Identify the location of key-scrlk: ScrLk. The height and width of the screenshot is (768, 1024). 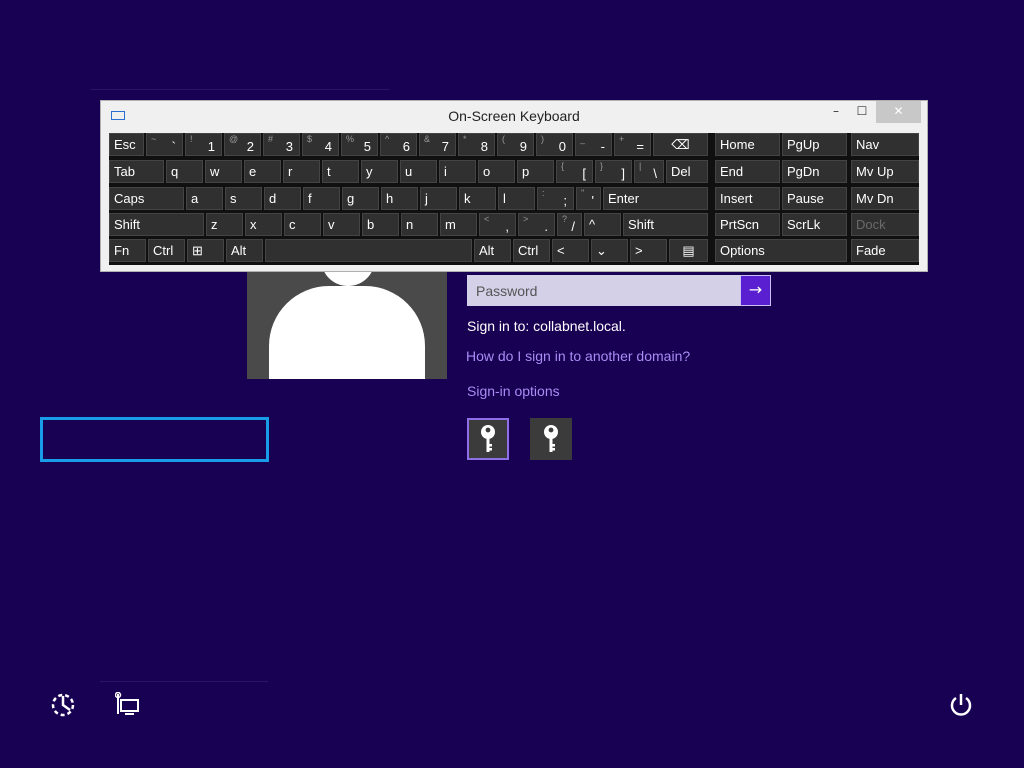
(814, 224).